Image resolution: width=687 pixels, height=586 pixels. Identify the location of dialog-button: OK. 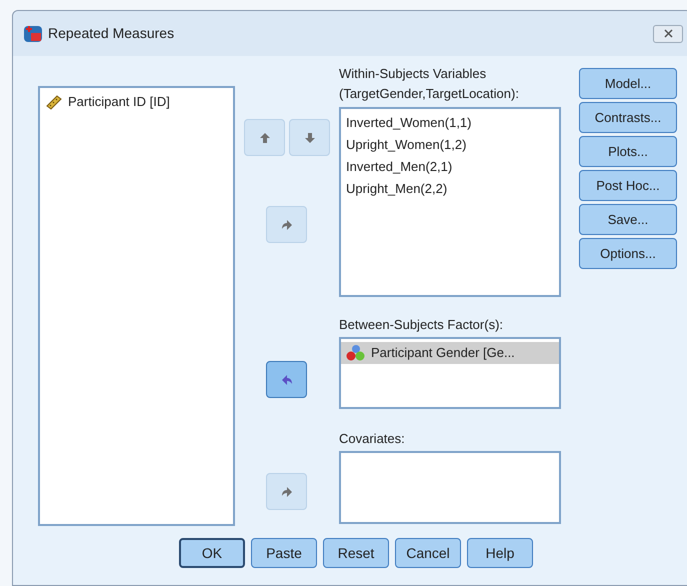
(212, 553).